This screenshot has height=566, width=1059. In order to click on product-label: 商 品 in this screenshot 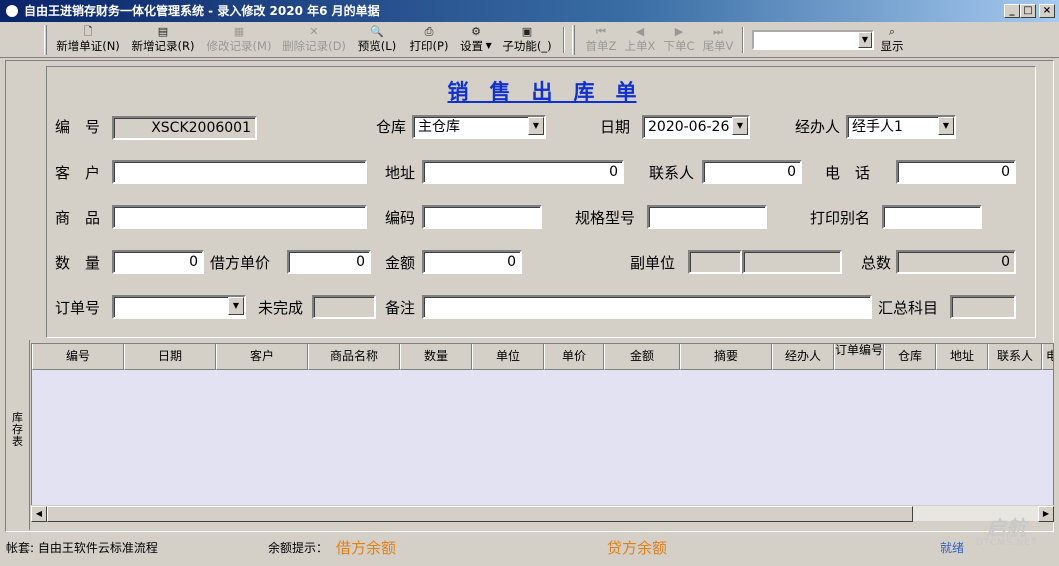, I will do `click(78, 218)`.